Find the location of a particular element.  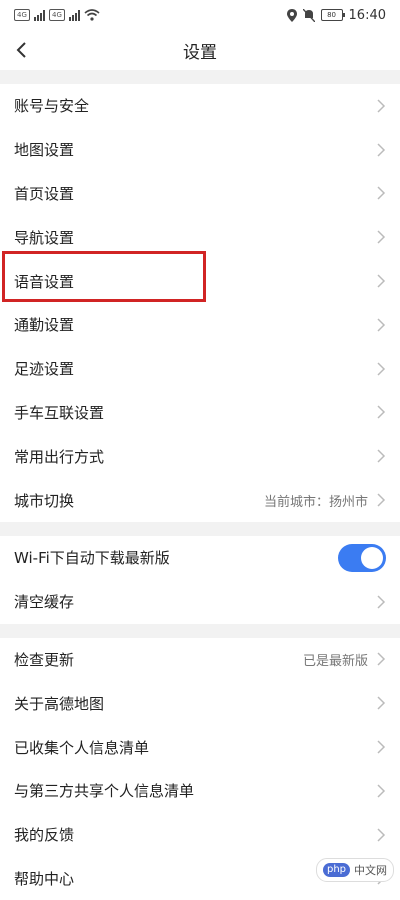

row-label: 地图设置 is located at coordinates (44, 150).